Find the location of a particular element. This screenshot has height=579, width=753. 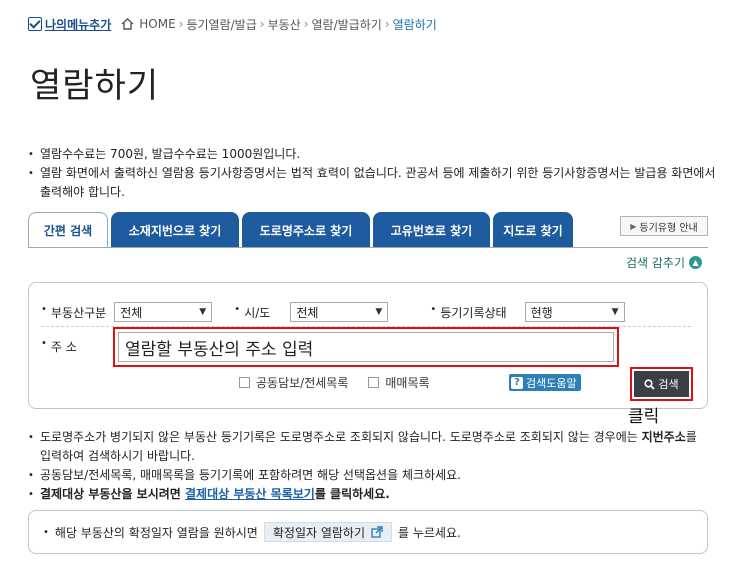

search-help-button: ? 검색도움말 is located at coordinates (545, 382).